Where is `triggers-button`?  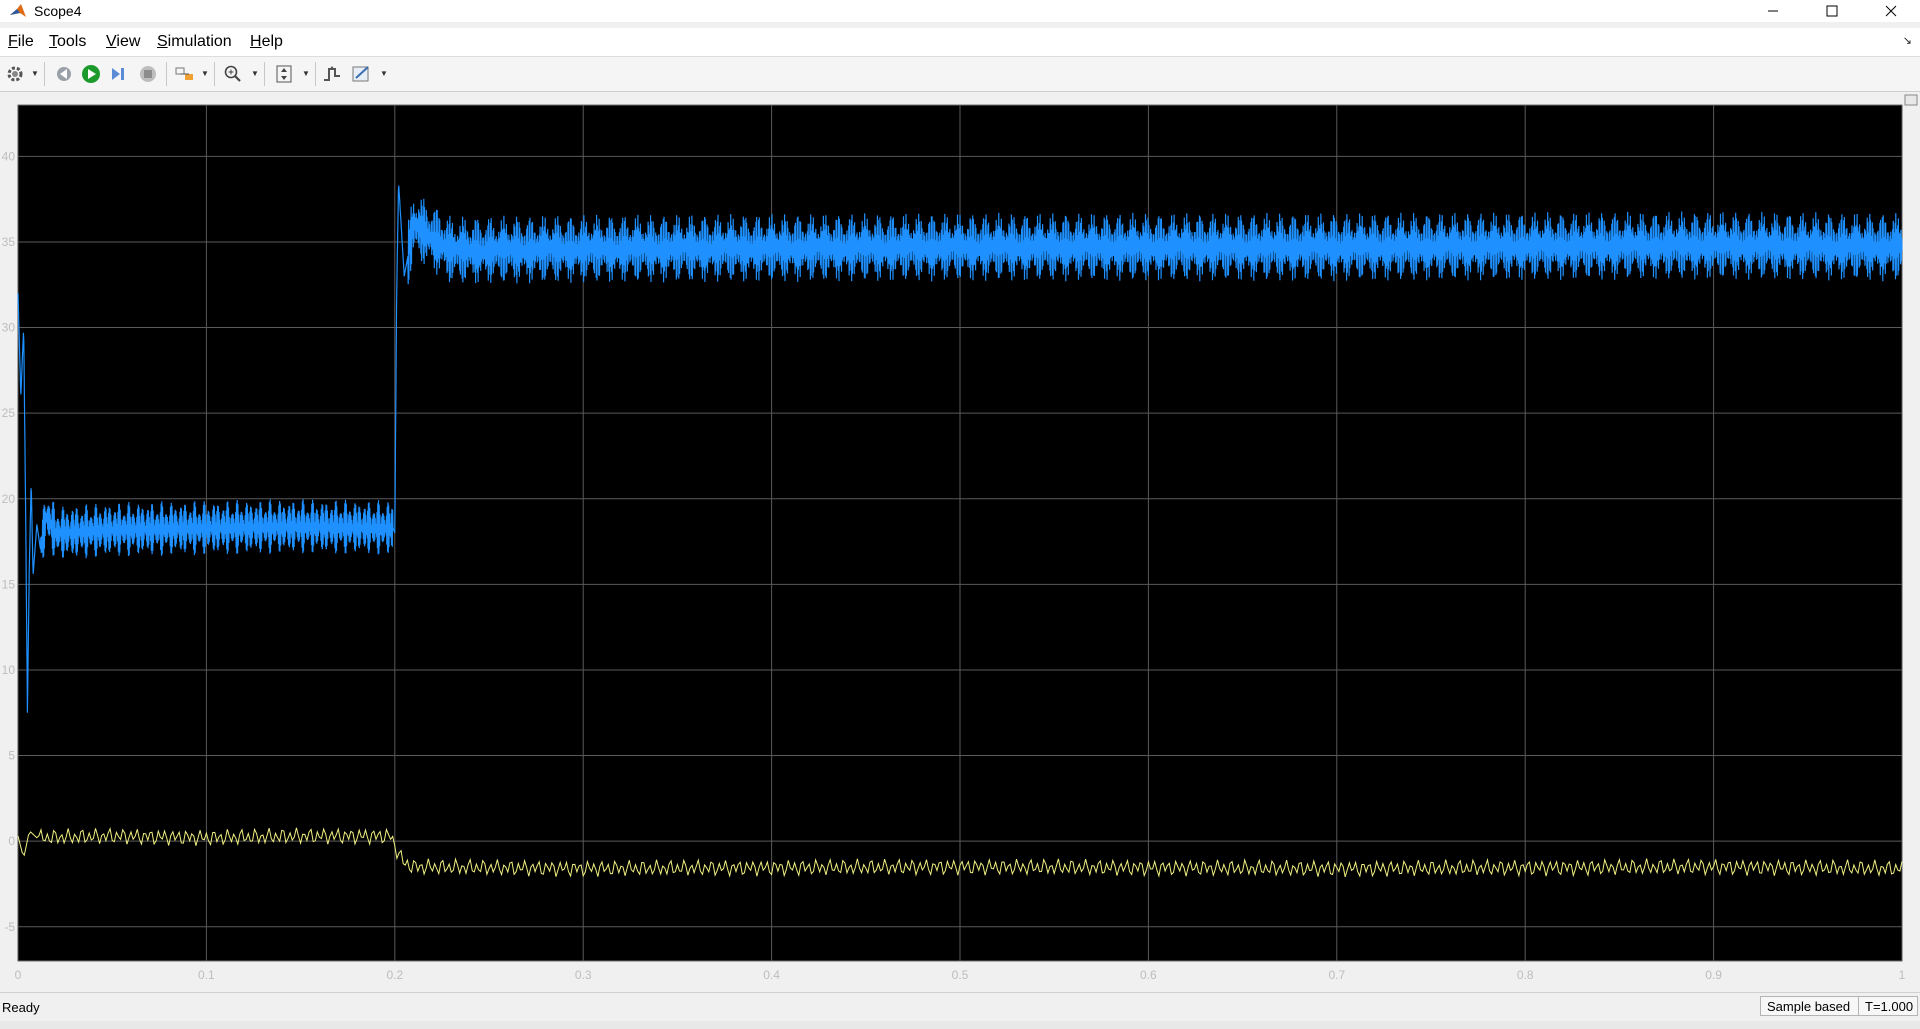 triggers-button is located at coordinates (332, 74).